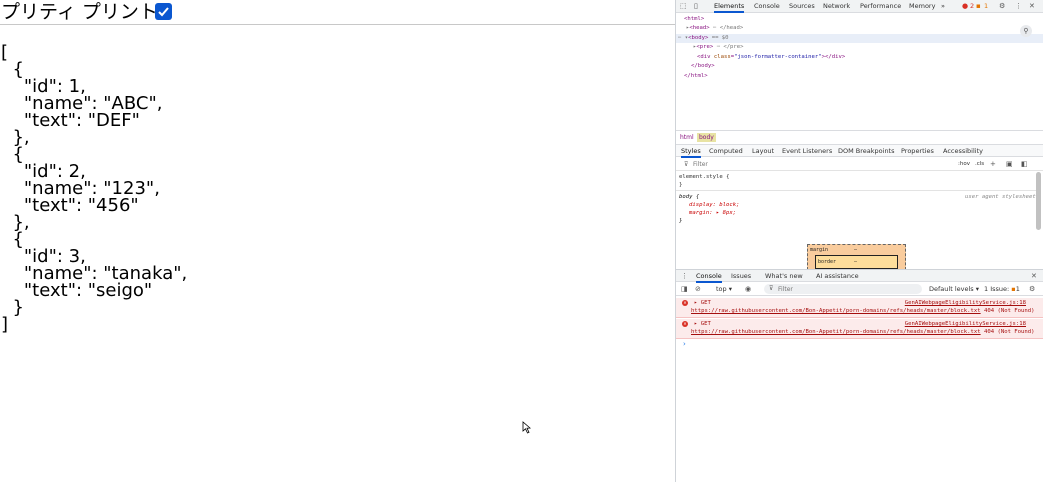  I want to click on pretty-print-checkbox, so click(163, 11).